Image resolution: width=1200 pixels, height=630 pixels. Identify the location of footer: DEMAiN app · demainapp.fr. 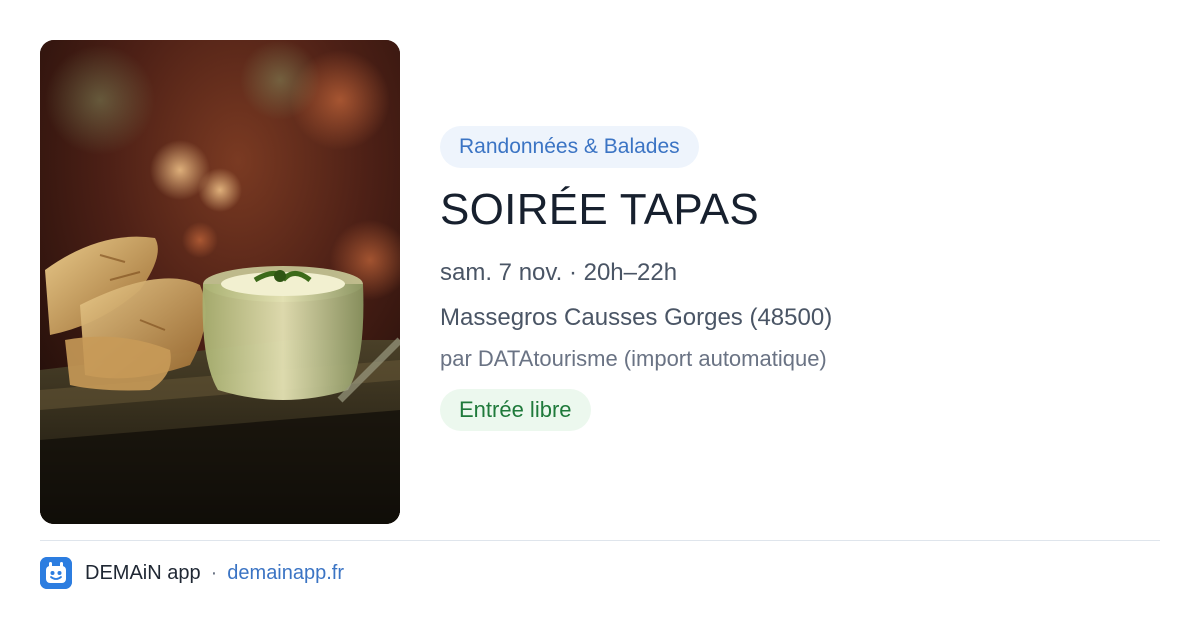
(192, 573).